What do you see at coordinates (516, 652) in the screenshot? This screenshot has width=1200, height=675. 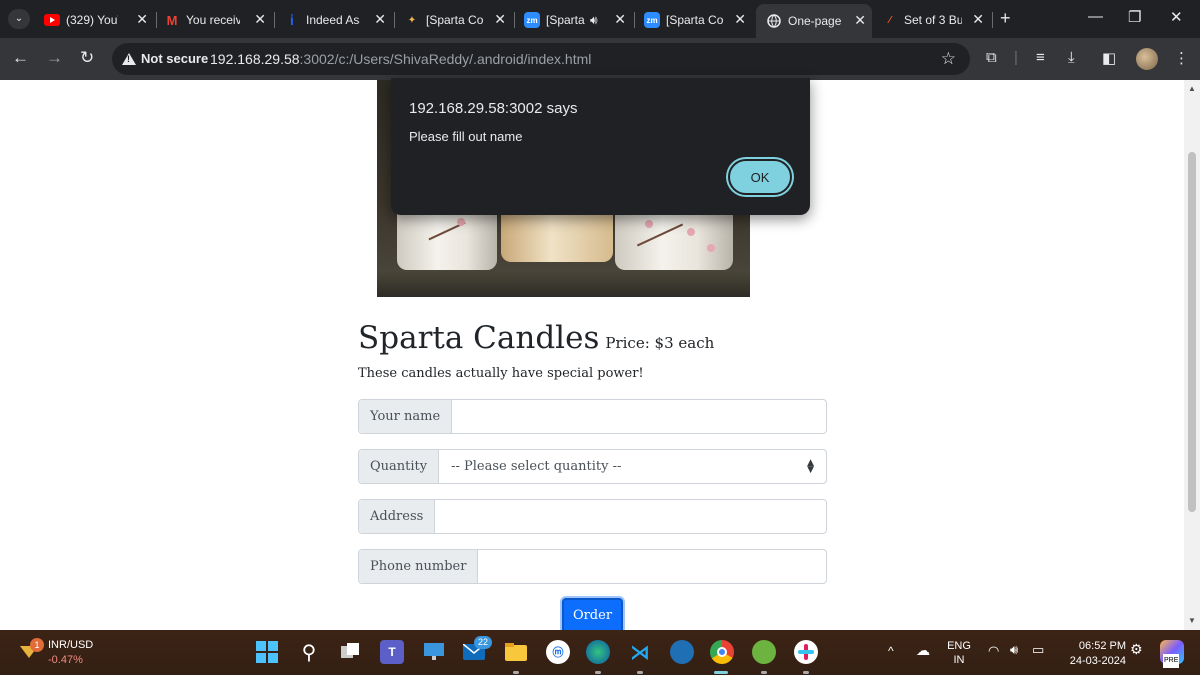 I see `file-explorer-icon` at bounding box center [516, 652].